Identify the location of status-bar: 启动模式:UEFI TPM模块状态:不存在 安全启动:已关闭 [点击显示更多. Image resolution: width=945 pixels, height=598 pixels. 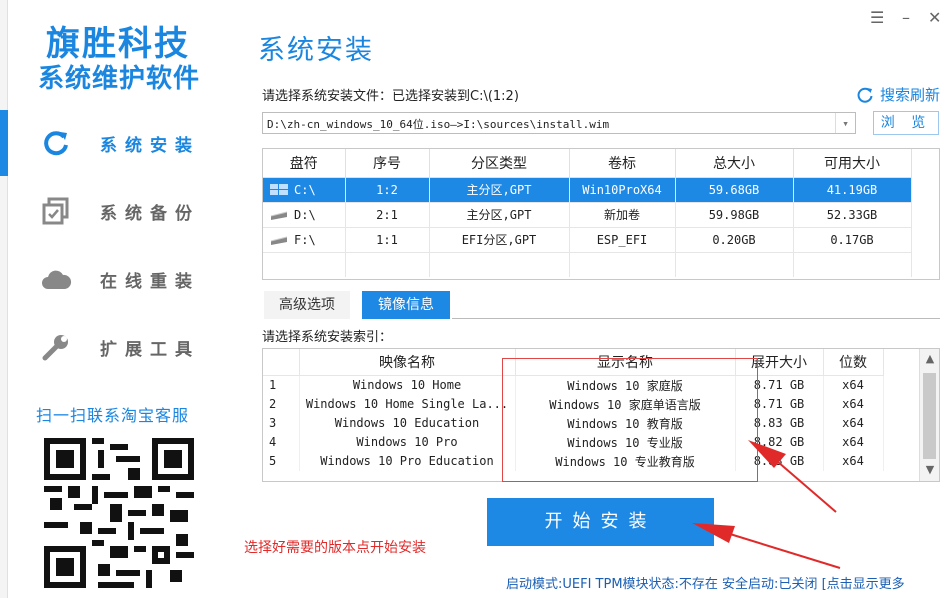
(705, 582).